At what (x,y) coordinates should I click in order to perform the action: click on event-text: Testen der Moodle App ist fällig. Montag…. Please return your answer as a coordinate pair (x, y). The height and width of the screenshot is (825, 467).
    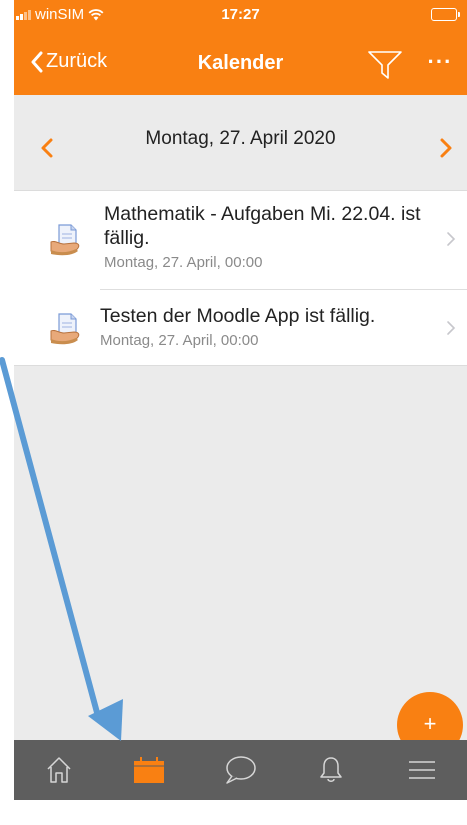
    Looking at the image, I should click on (268, 326).